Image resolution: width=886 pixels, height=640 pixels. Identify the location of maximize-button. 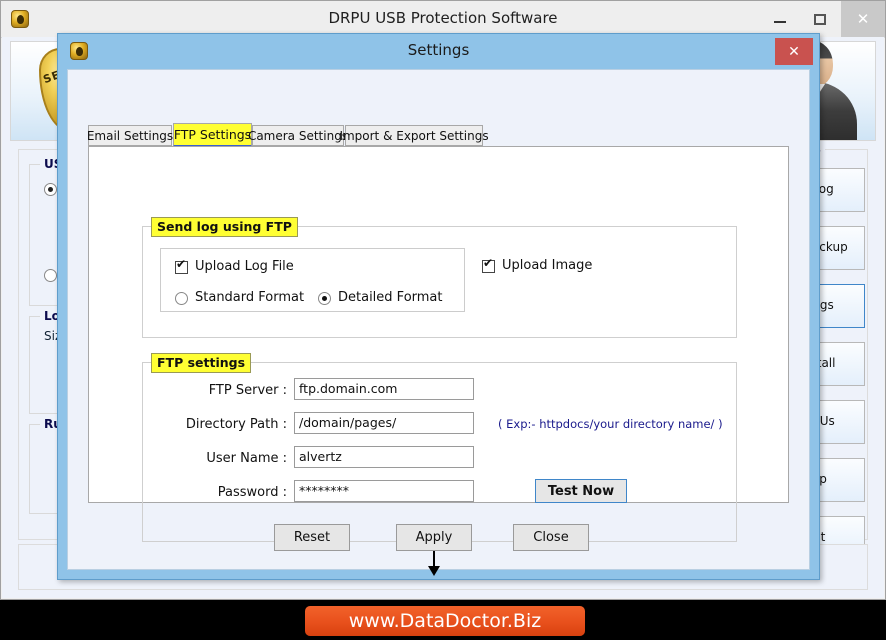
(820, 19).